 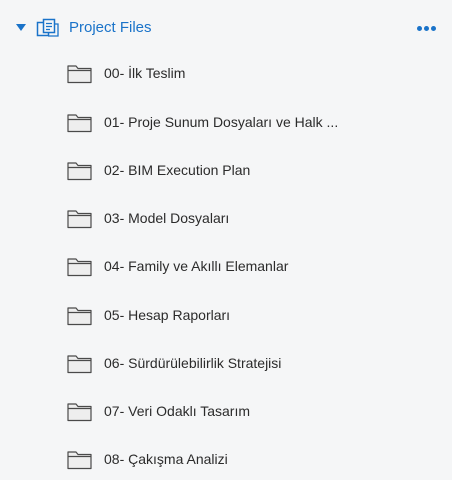 I want to click on folder-label: 06- Sürdürülebilirlik Stratejisi, so click(x=193, y=363).